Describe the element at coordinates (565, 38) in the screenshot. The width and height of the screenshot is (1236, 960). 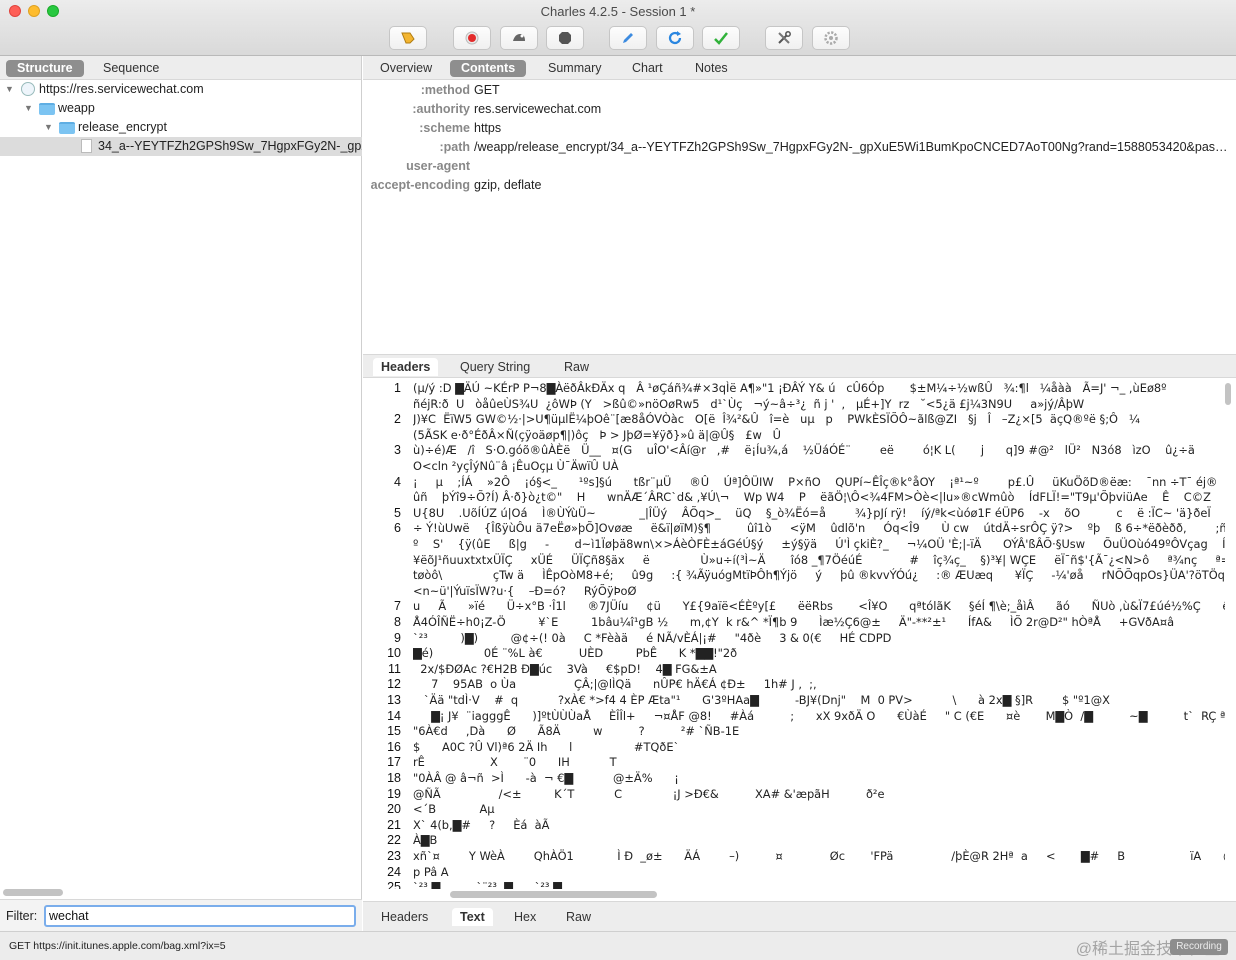
I see `stop-button` at that location.